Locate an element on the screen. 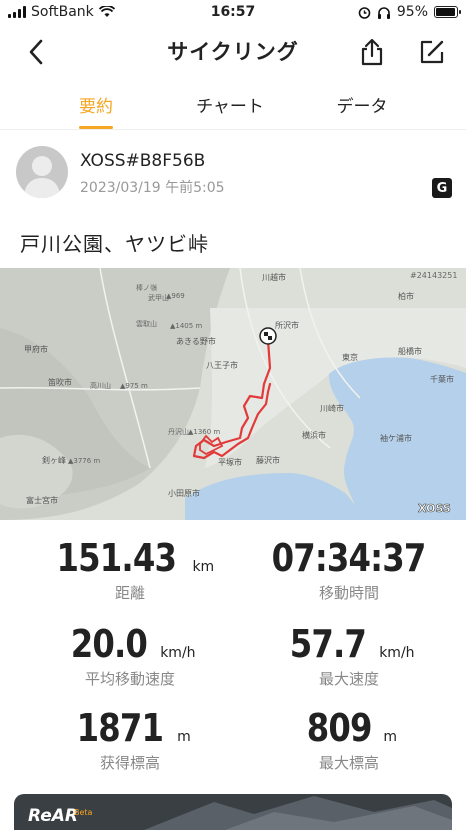  status-bar: SoftBank 16:57 95% is located at coordinates (233, 13).